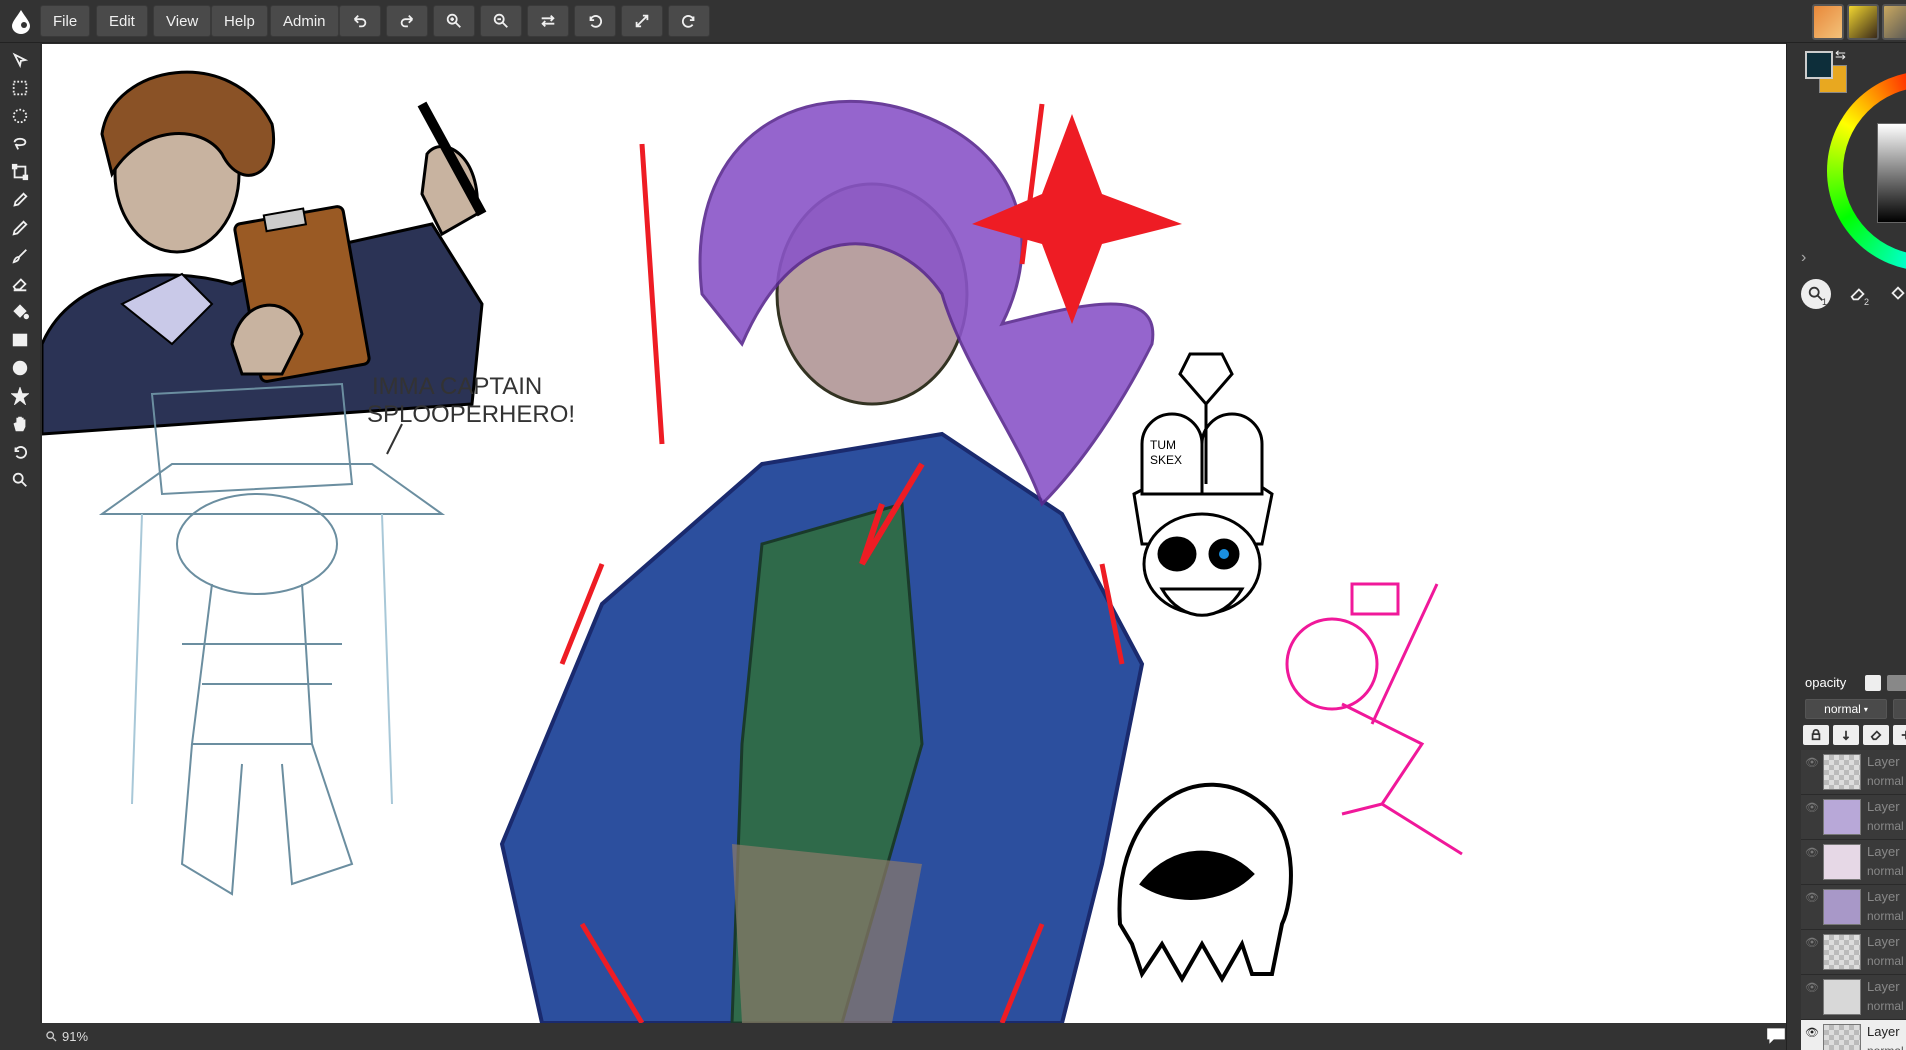 The image size is (1906, 1050). I want to click on chat-bubble-icon, so click(1776, 1036).